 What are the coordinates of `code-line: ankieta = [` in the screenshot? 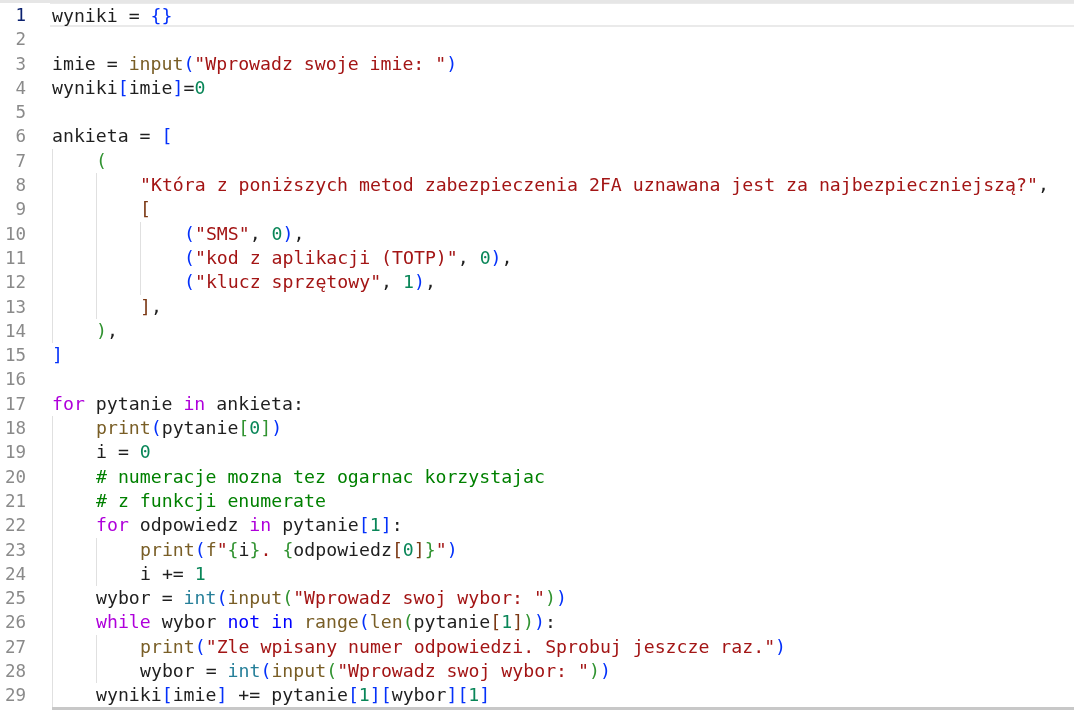 It's located at (112, 136).